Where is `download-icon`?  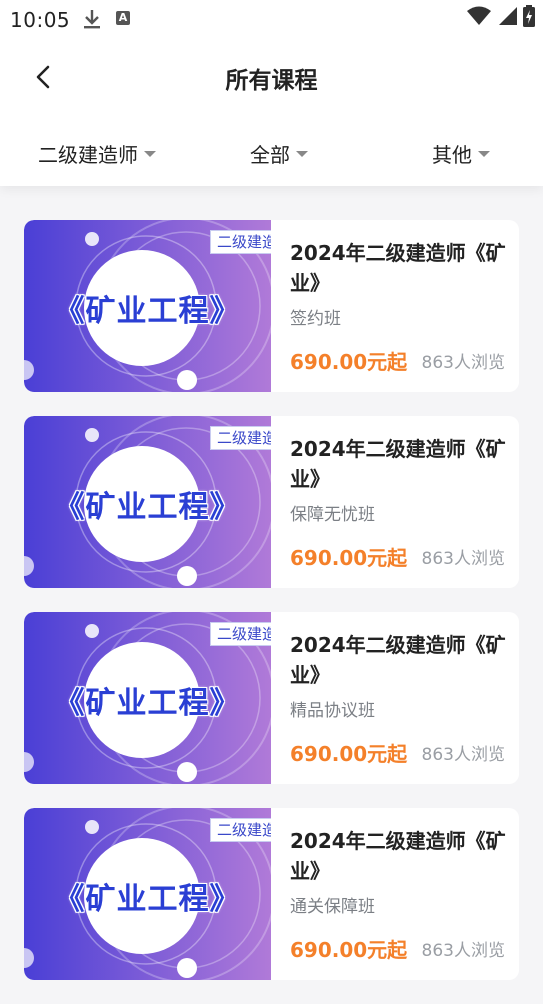
download-icon is located at coordinates (92, 21).